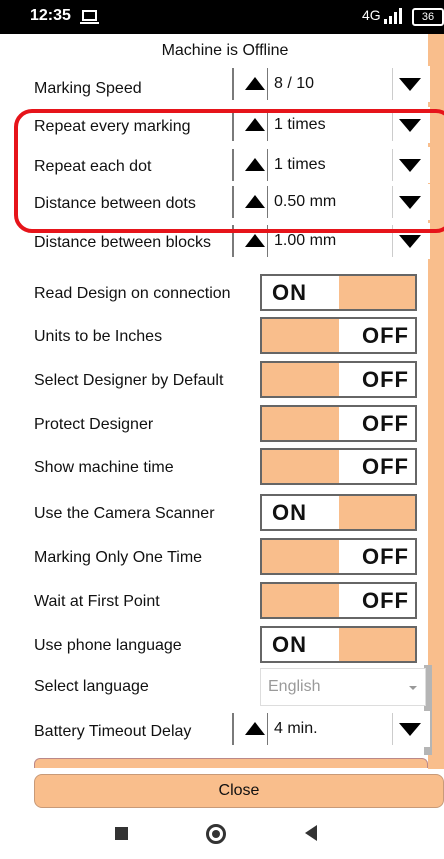 The width and height of the screenshot is (444, 859). I want to click on language-value: English, so click(294, 686).